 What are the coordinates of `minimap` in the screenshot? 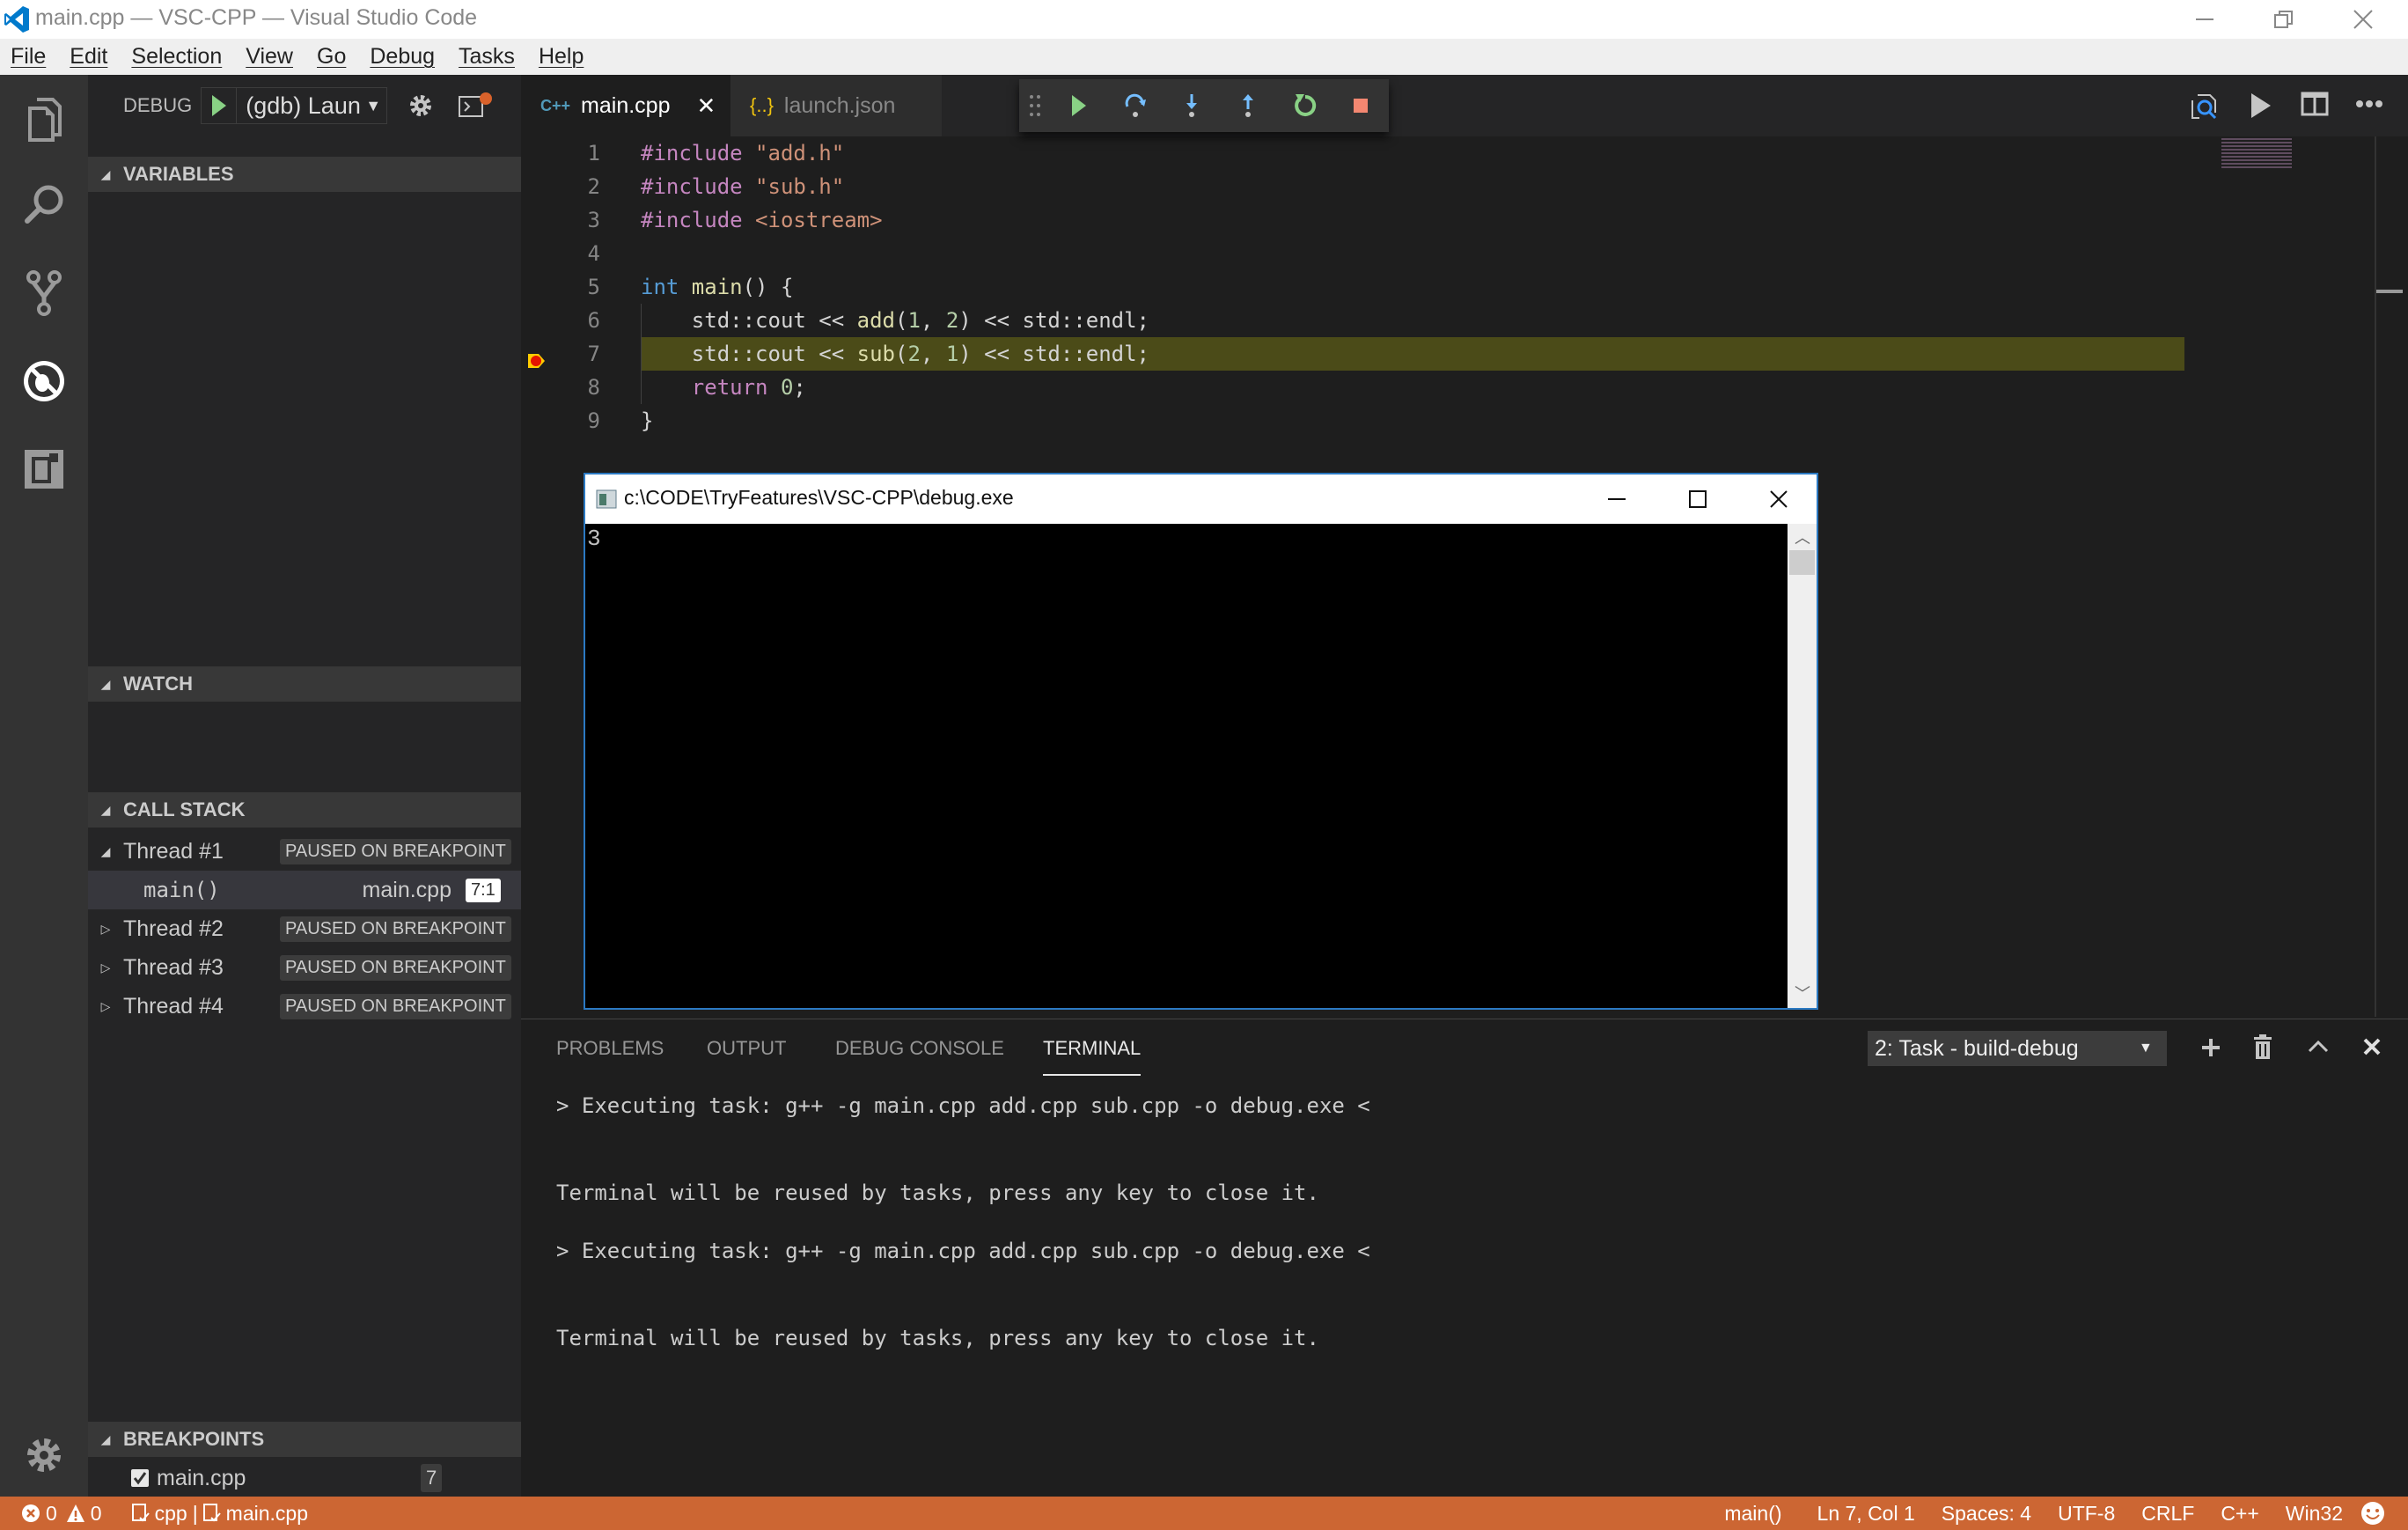 It's located at (2276, 576).